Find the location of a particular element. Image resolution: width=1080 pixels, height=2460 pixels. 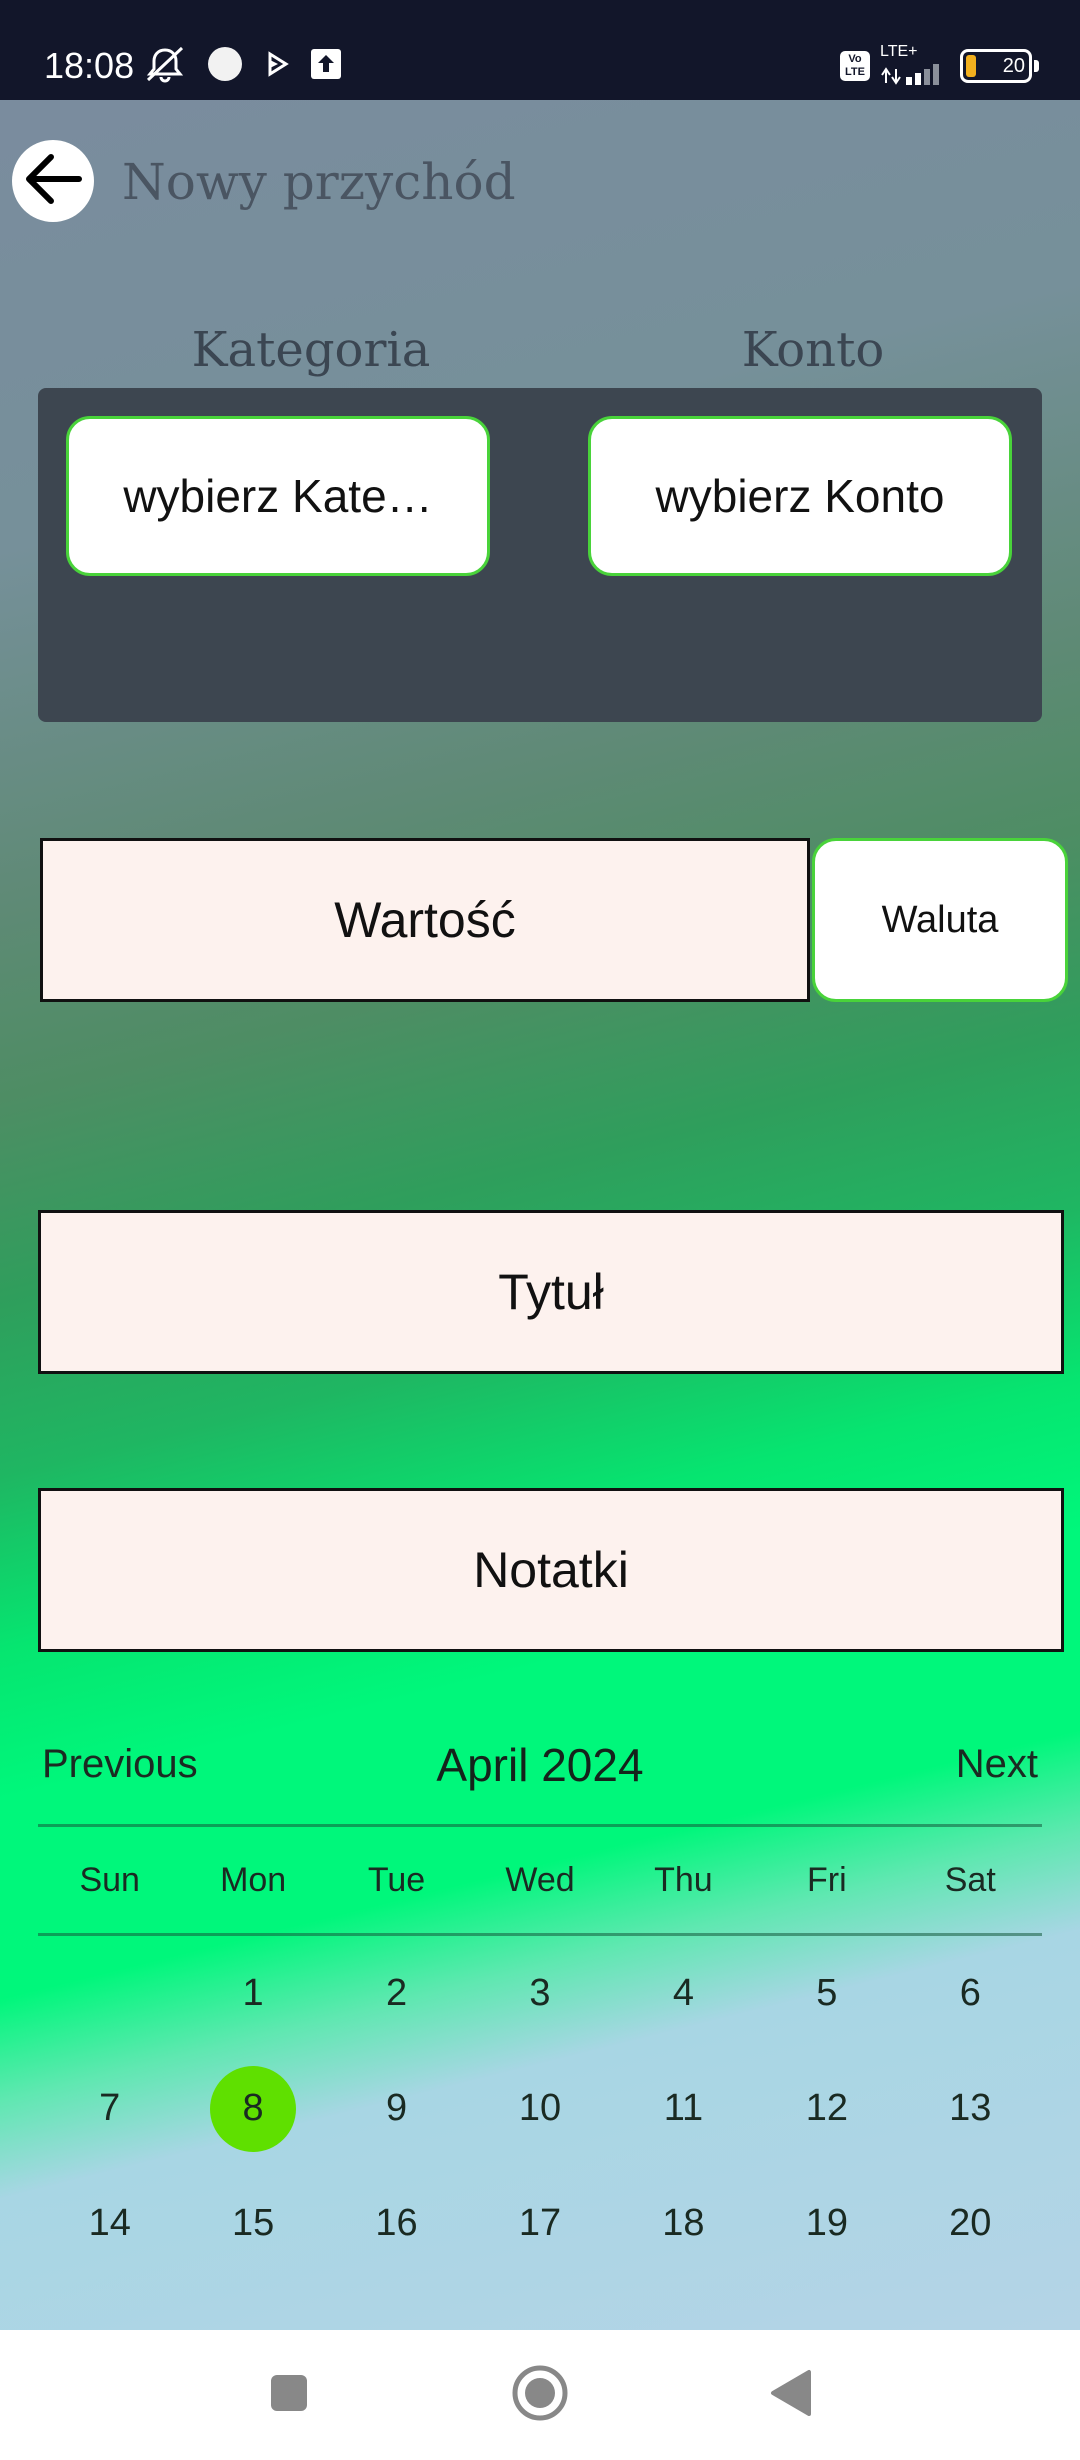

header: Nowy przychód is located at coordinates (540, 185).